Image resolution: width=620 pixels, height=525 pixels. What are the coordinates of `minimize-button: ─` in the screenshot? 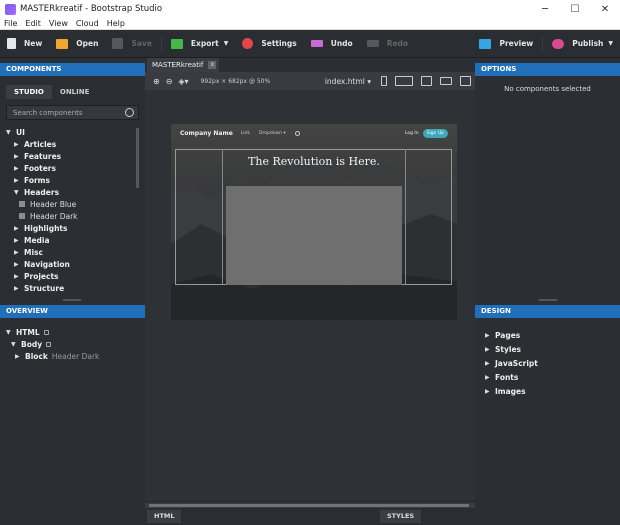 It's located at (545, 9).